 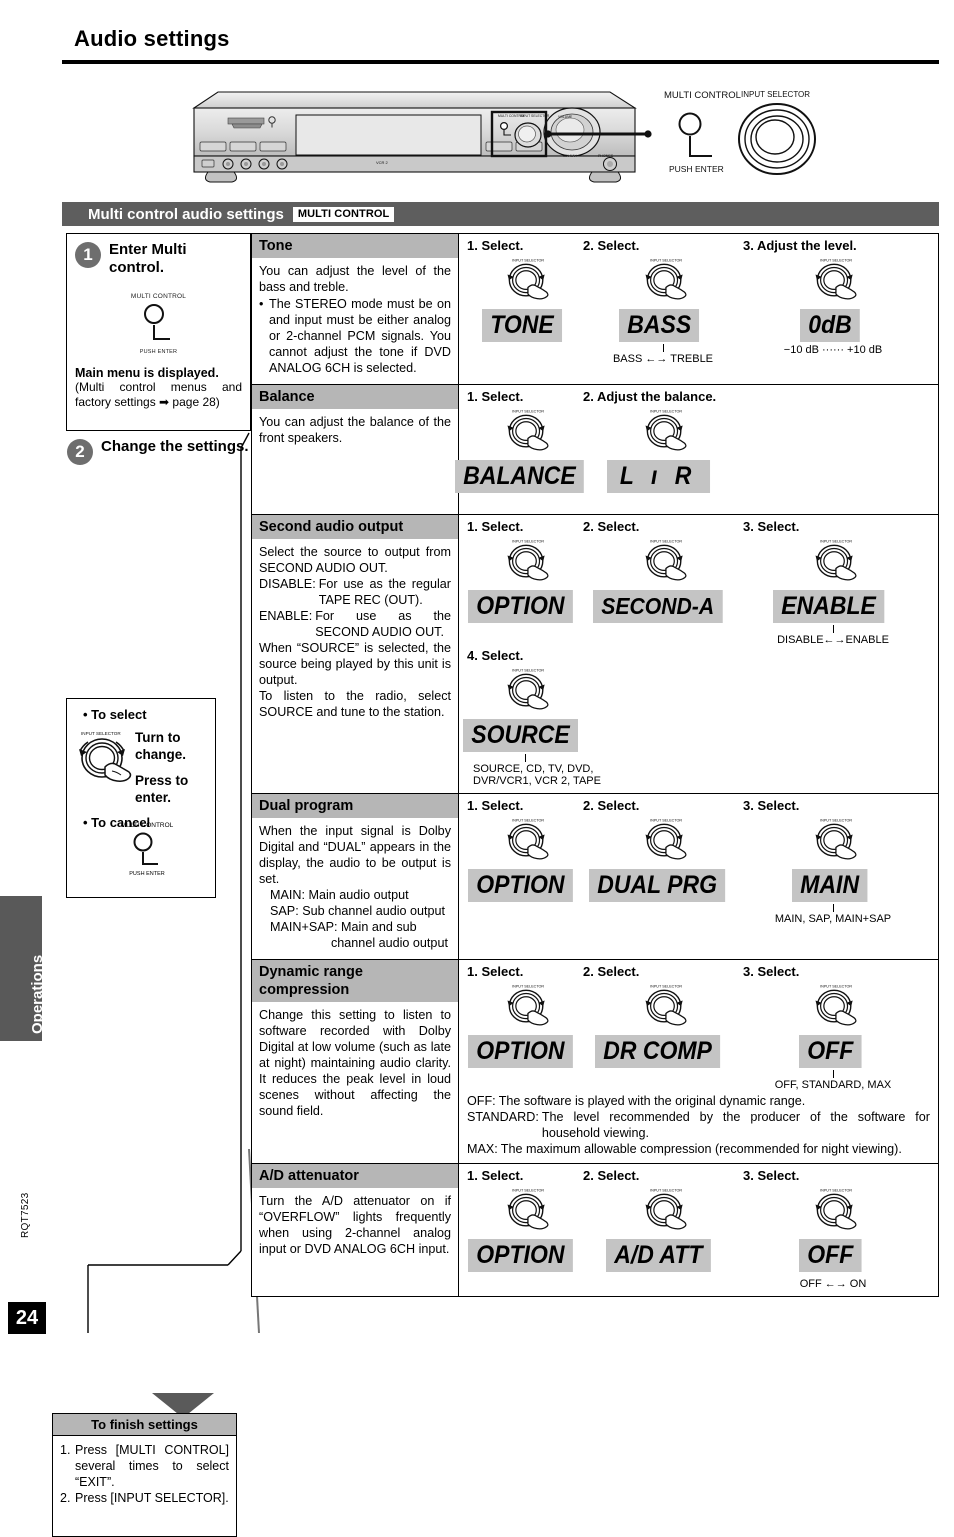 What do you see at coordinates (355, 1176) in the screenshot?
I see `ad-attenuator-heading: A/D attenuator` at bounding box center [355, 1176].